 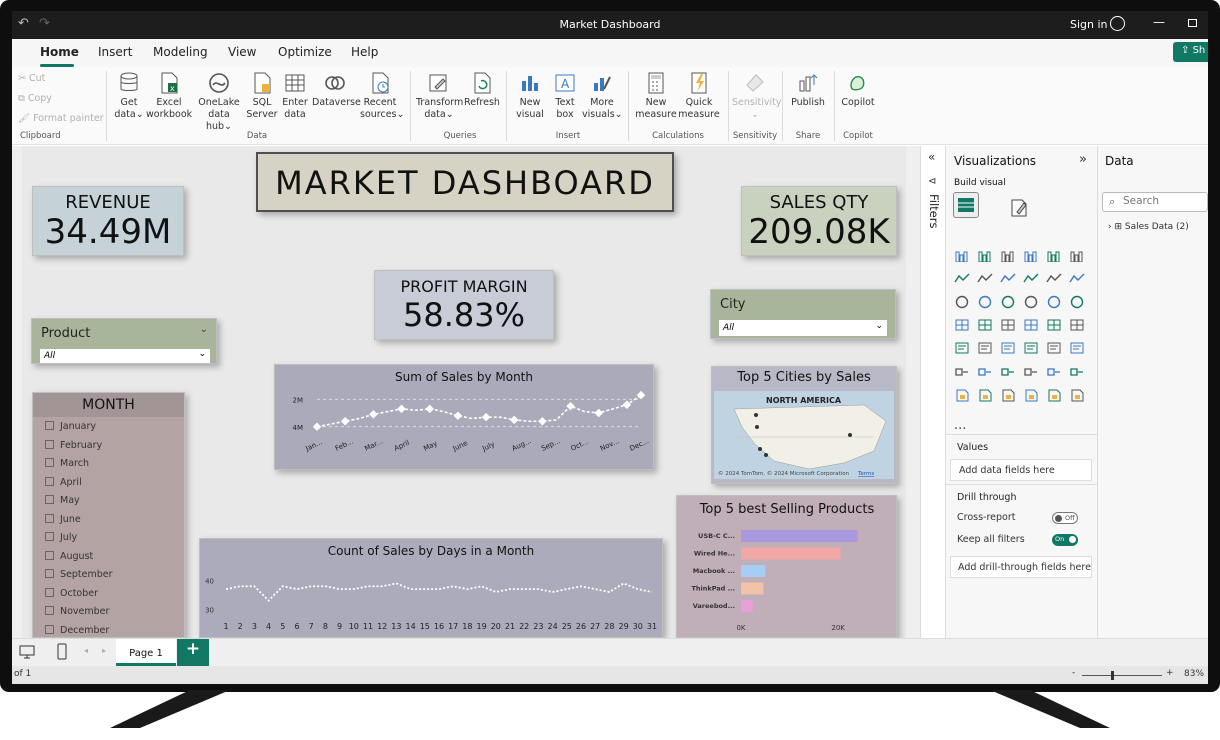 I want to click on table-sales-data: › ⊞ Sales Data (2), so click(x=1148, y=227).